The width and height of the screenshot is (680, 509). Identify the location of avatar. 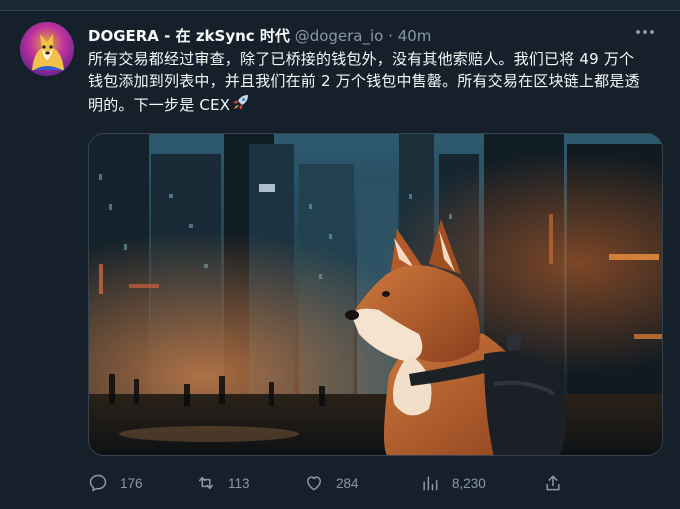
(47, 49).